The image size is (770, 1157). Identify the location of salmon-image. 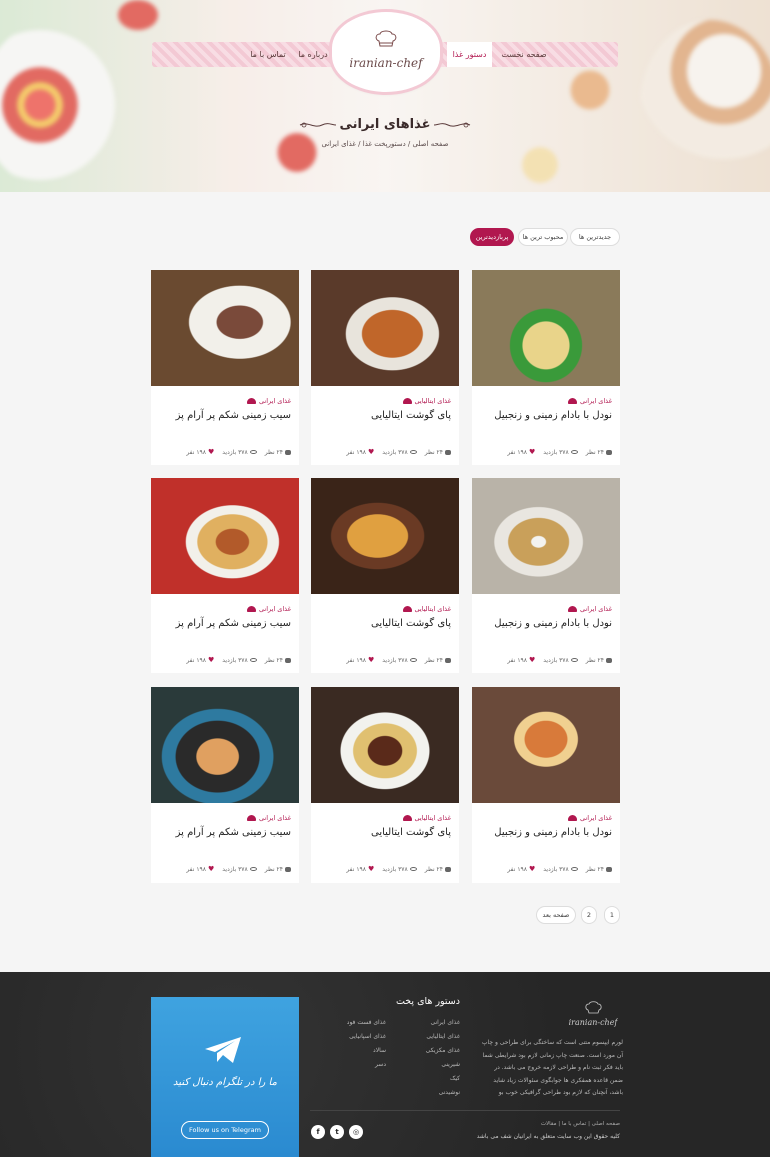
(225, 745).